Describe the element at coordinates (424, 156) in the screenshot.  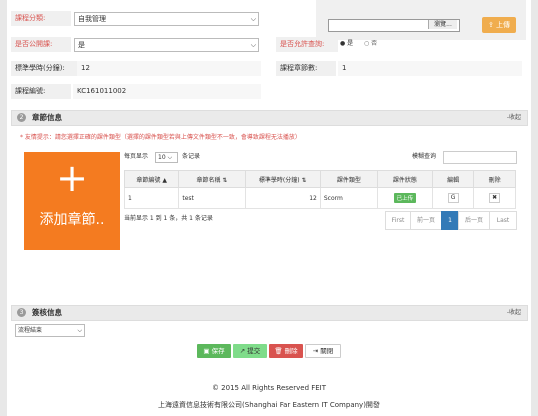
I see `search-label: 模糊查询` at that location.